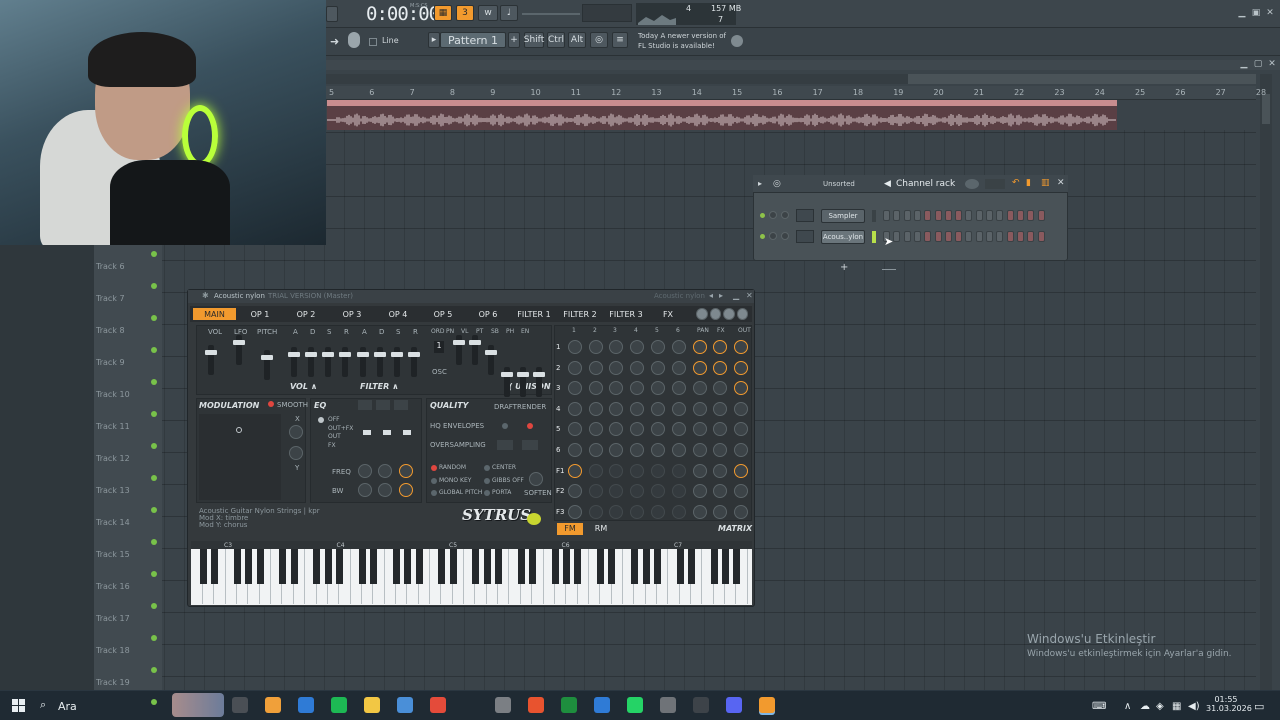  Describe the element at coordinates (1061, 183) in the screenshot. I see `channel-rack-close-icon: ✕` at that location.